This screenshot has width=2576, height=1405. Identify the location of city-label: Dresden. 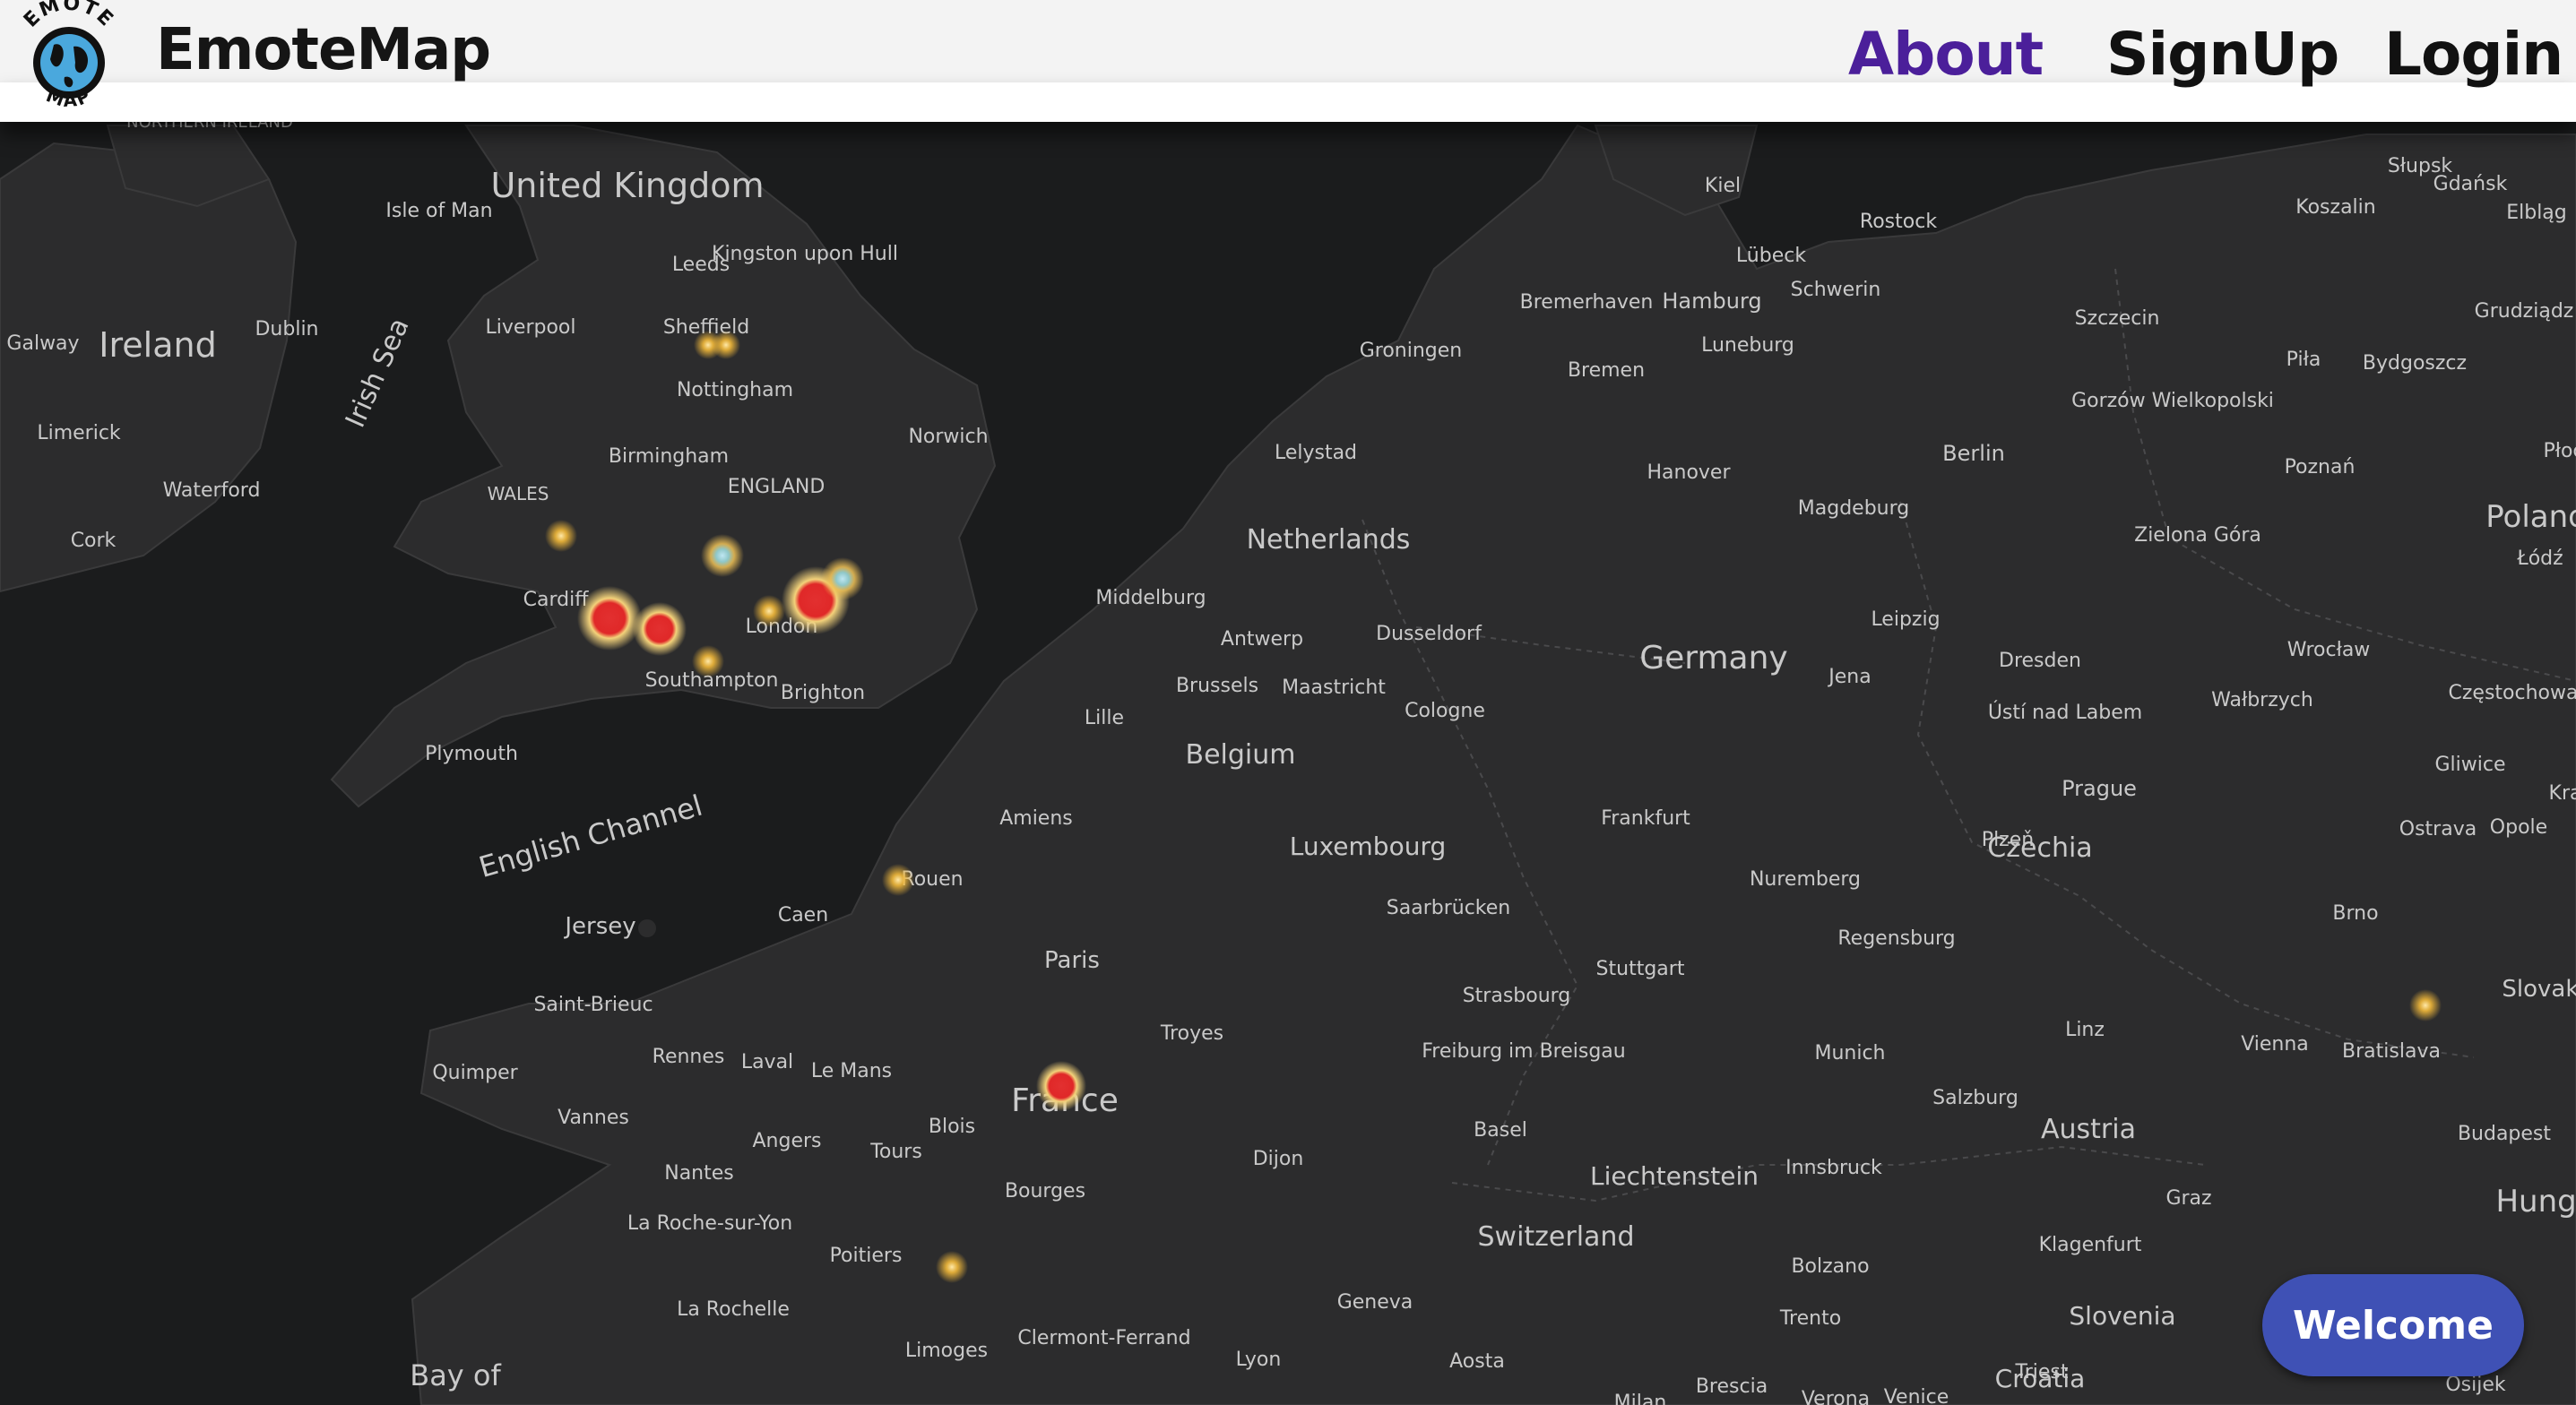
(2040, 661).